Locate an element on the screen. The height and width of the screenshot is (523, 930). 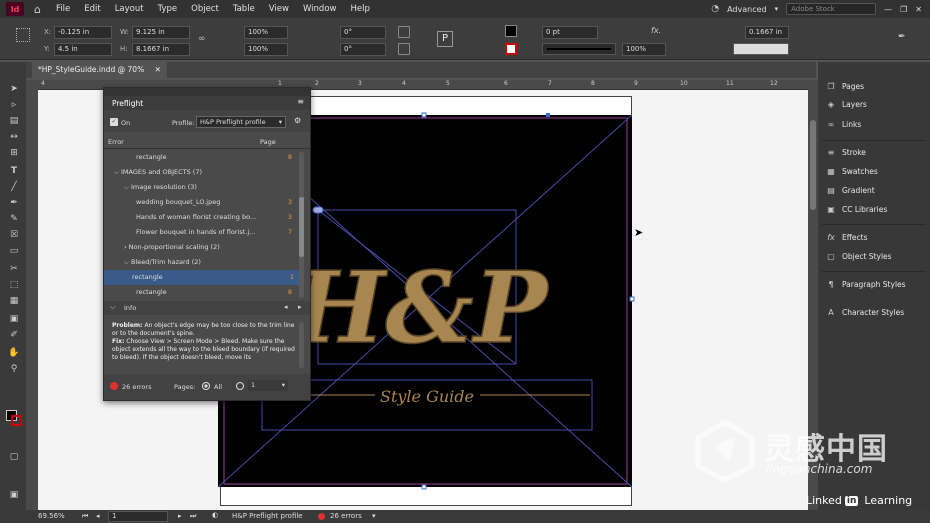
type-tool-icon: T is located at coordinates (14, 171).